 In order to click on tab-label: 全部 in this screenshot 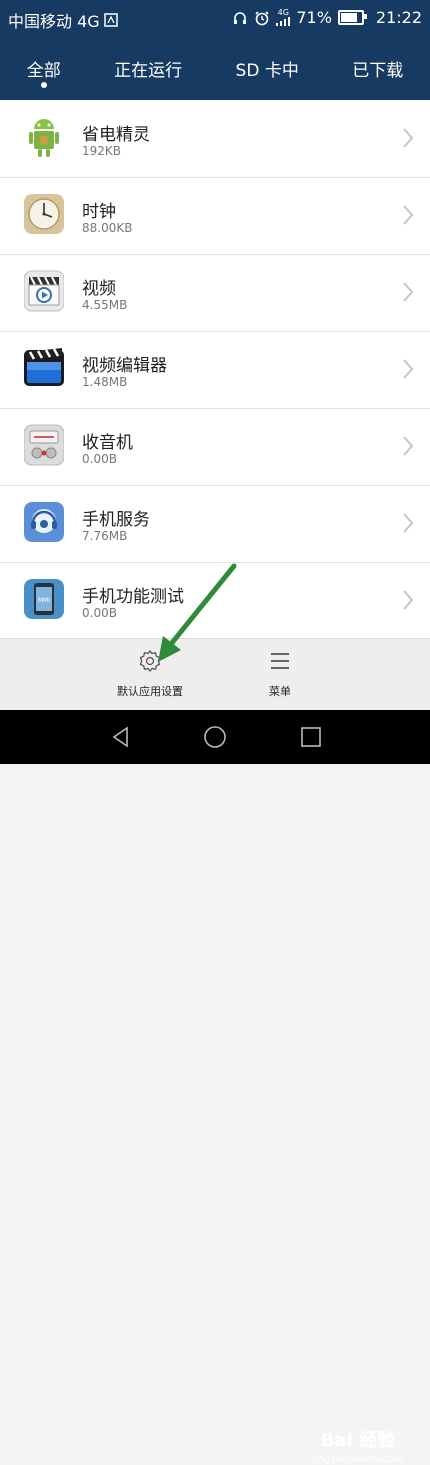, I will do `click(43, 70)`.